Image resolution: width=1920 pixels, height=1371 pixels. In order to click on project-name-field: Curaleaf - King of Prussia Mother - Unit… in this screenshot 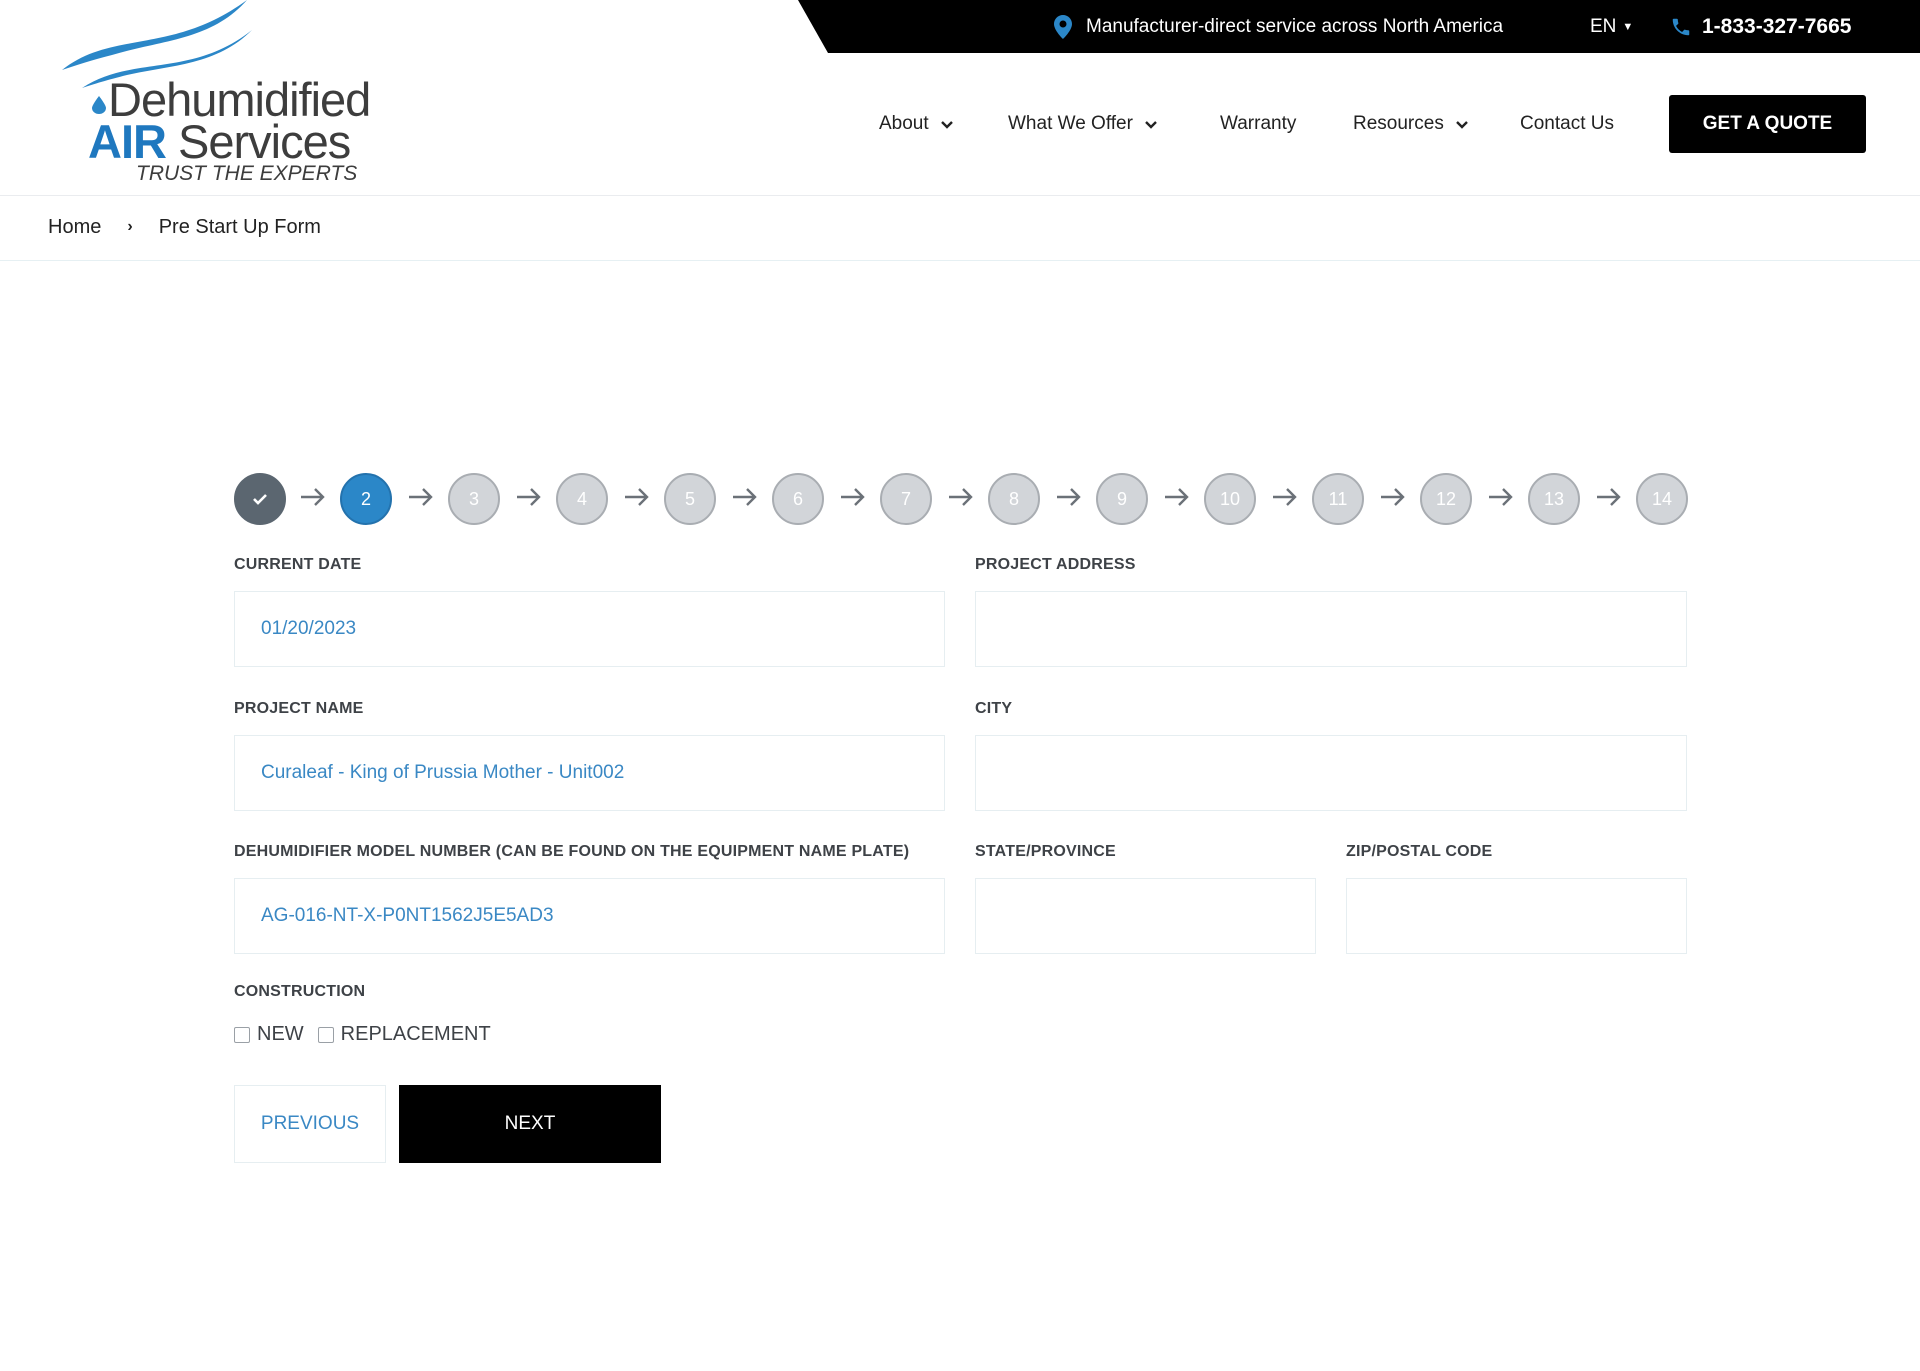, I will do `click(589, 773)`.